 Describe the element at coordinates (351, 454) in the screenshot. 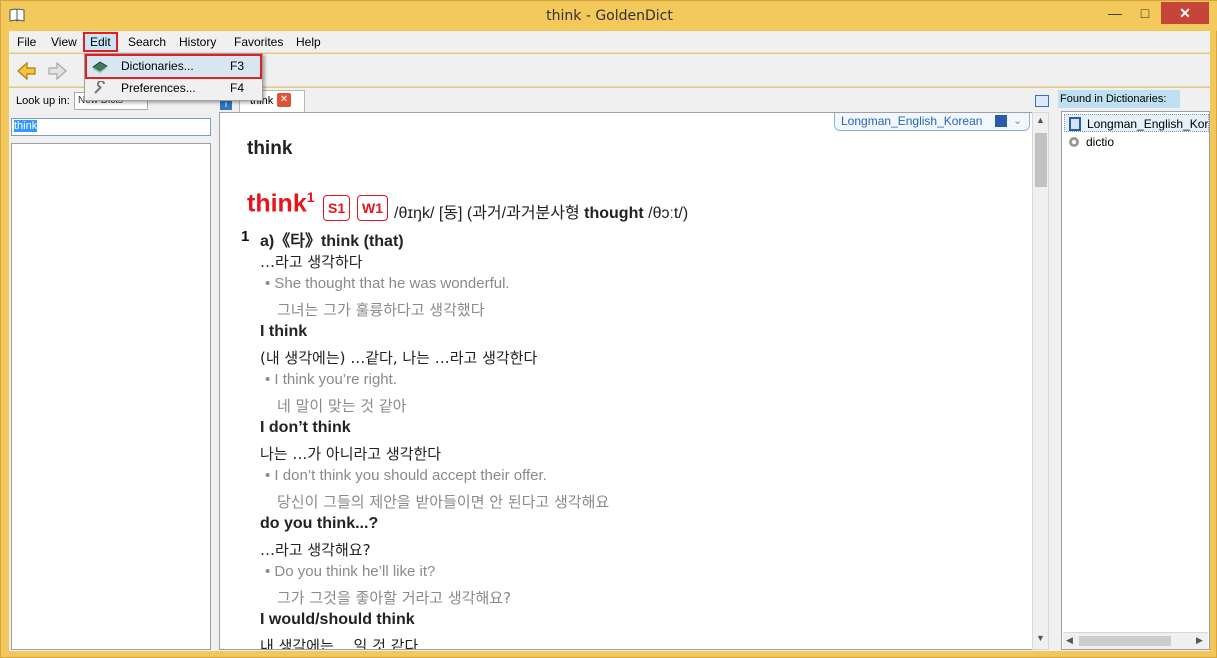

I see `article-line-ko: 나는 …가 아니라고 생각한다` at that location.